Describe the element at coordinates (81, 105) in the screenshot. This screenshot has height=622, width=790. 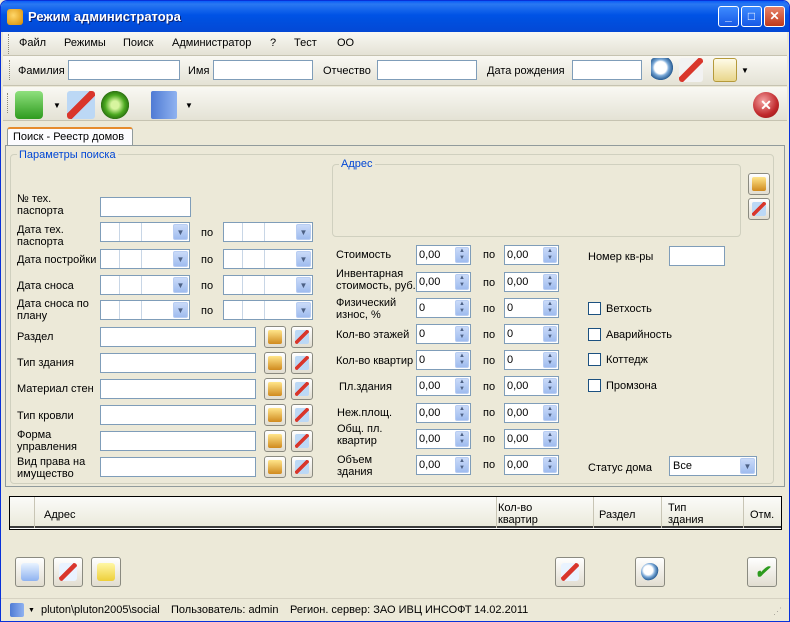
I see `delete-record-icon` at that location.